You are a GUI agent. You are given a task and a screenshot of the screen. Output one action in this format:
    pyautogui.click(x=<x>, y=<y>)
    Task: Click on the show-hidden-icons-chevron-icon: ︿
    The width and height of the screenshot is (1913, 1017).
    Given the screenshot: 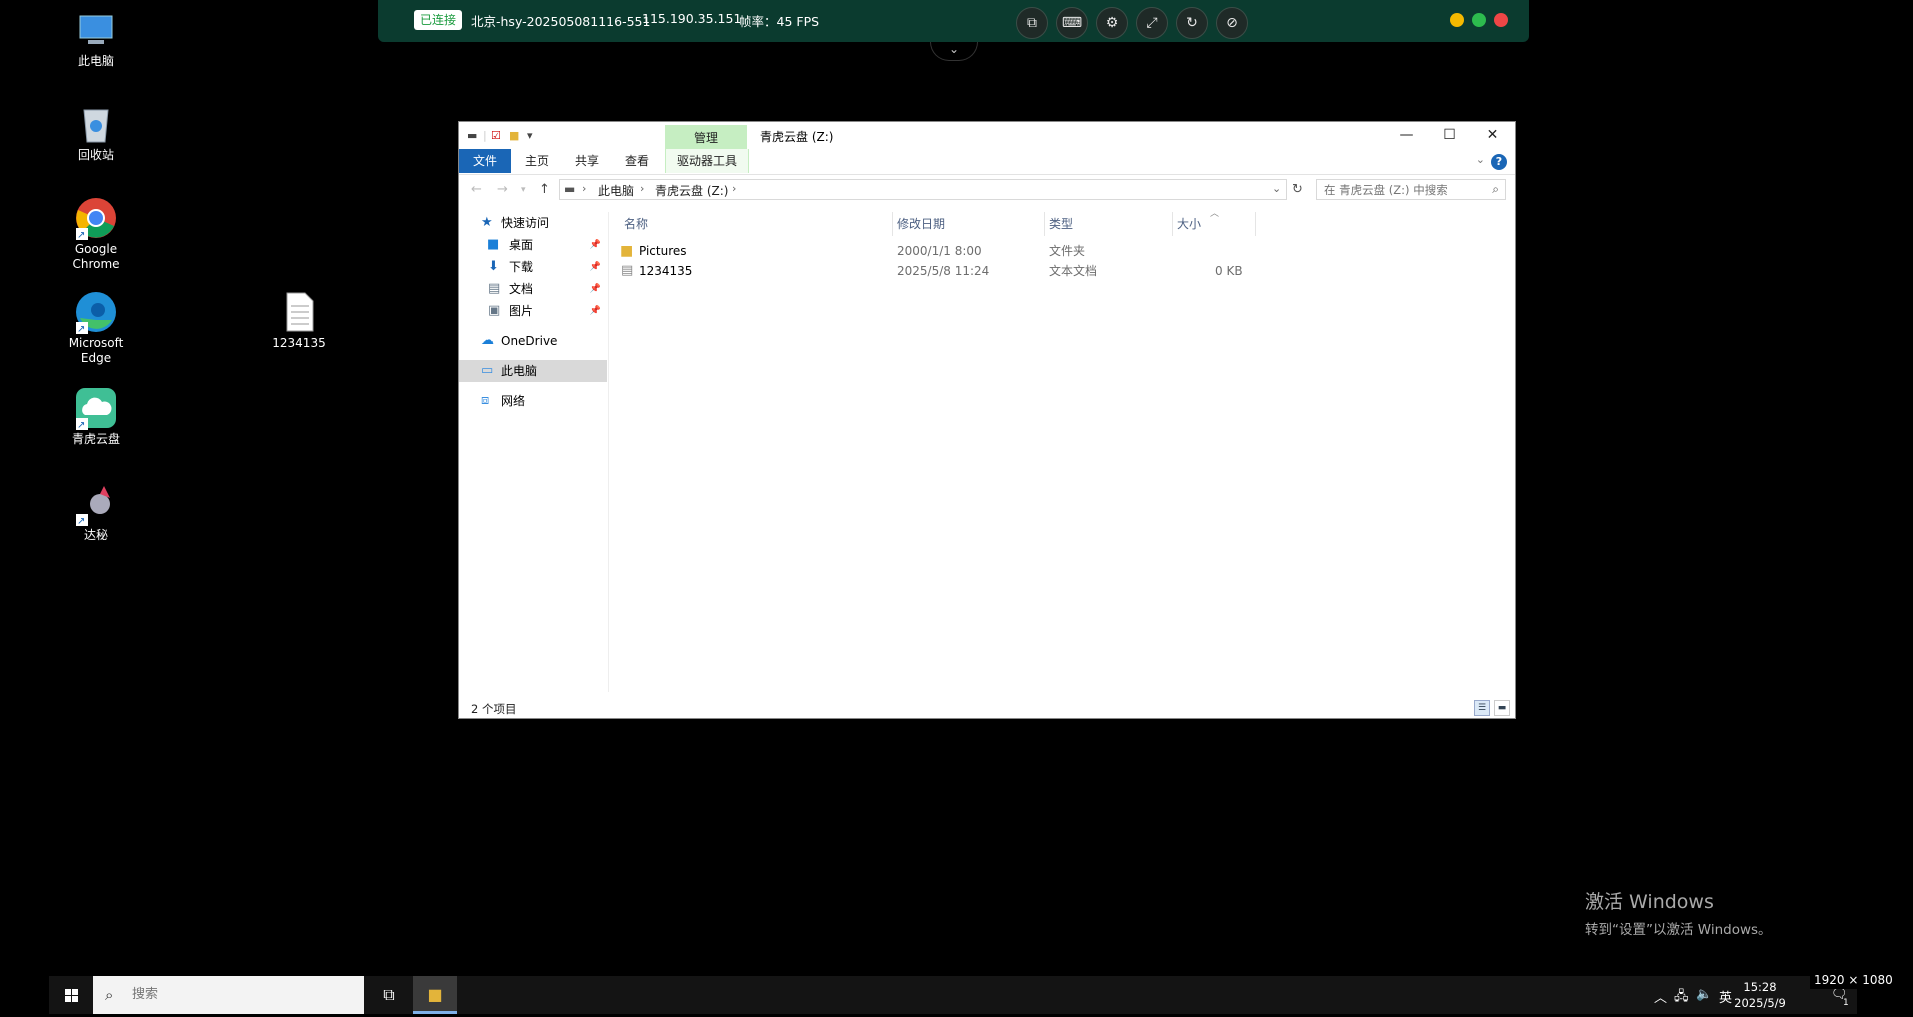 What is the action you would take?
    pyautogui.click(x=1660, y=996)
    